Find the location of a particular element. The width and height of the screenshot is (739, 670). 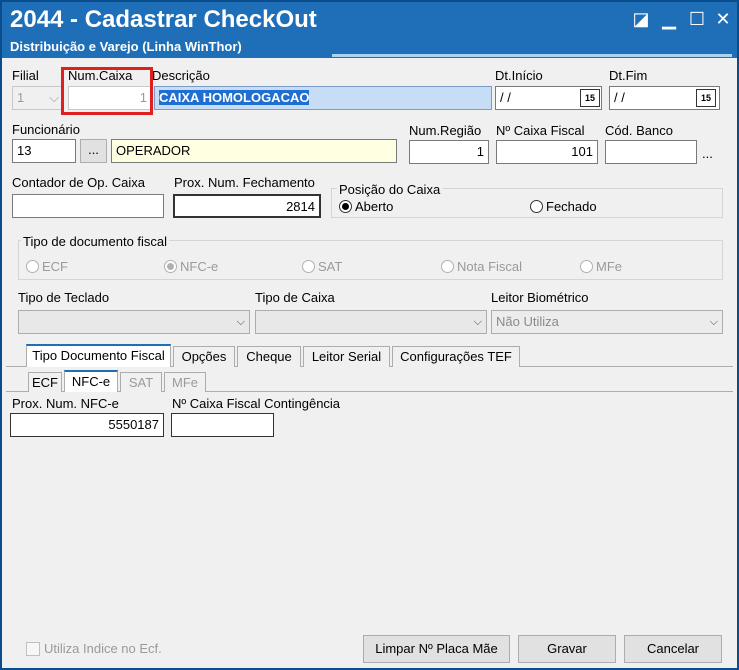

utiliza-indice-label: Utiliza Indice no Ecf. is located at coordinates (103, 648).